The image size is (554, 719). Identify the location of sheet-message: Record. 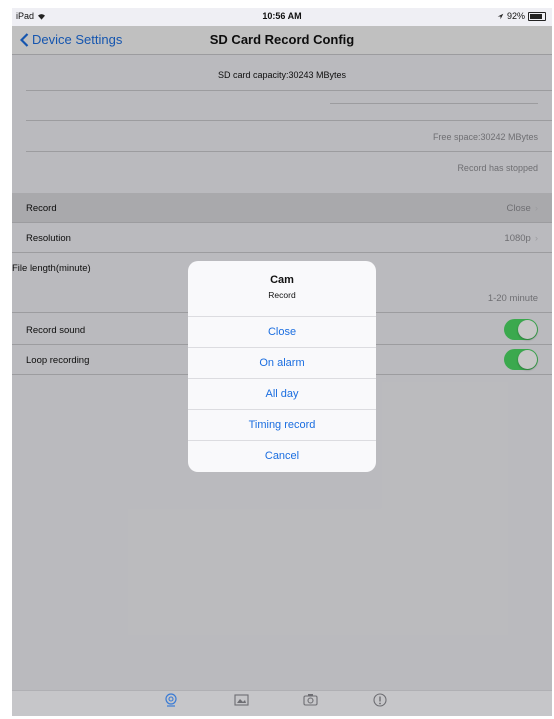
(282, 295).